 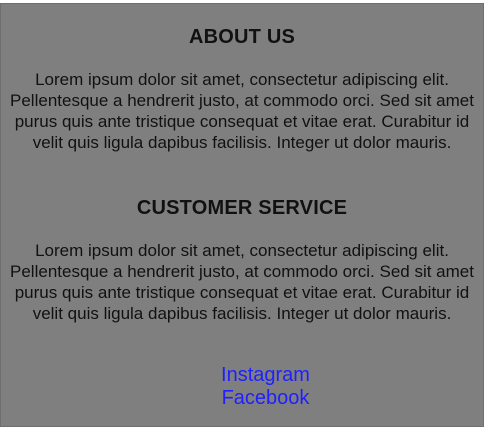 What do you see at coordinates (242, 398) in the screenshot?
I see `facebook-link: Facebook` at bounding box center [242, 398].